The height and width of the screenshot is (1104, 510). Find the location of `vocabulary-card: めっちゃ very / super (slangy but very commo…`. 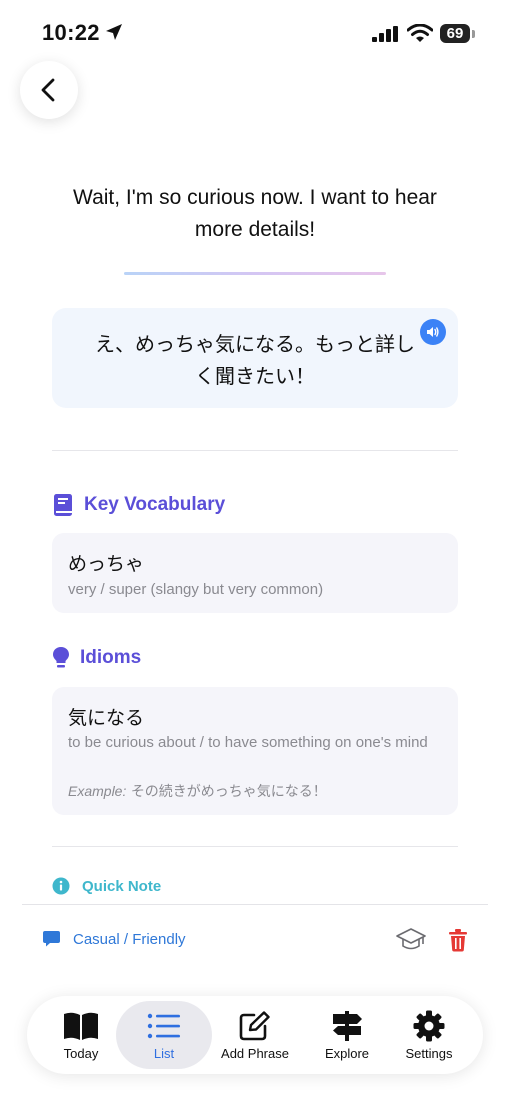

vocabulary-card: めっちゃ very / super (slangy but very commo… is located at coordinates (255, 573).